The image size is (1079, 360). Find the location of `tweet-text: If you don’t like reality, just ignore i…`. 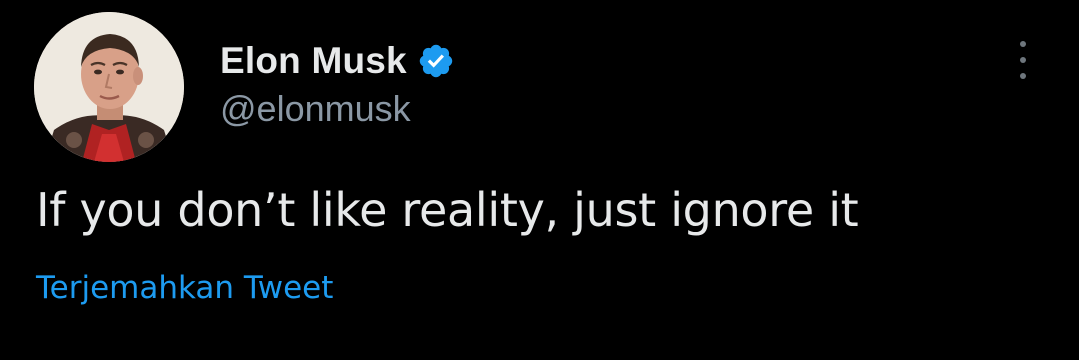

tweet-text: If you don’t like reality, just ignore i… is located at coordinates (447, 210).